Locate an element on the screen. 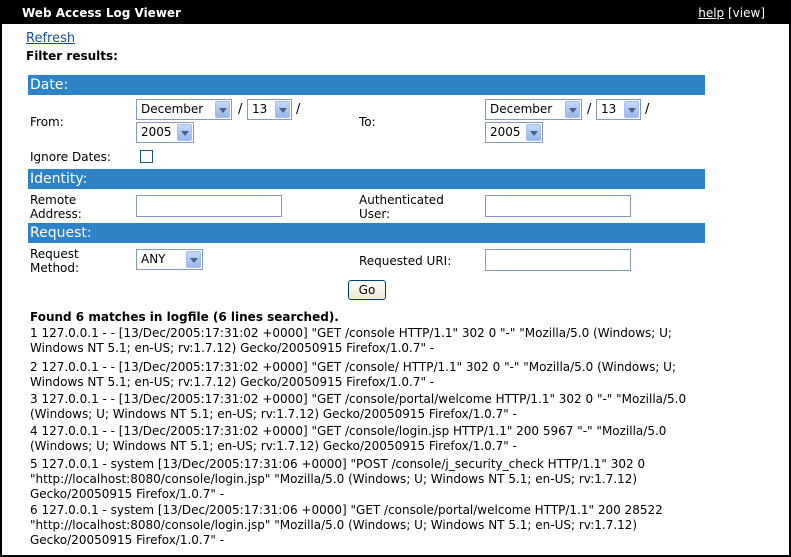 The width and height of the screenshot is (791, 557). authenticated-user-label-line1: Authenticated is located at coordinates (401, 200).